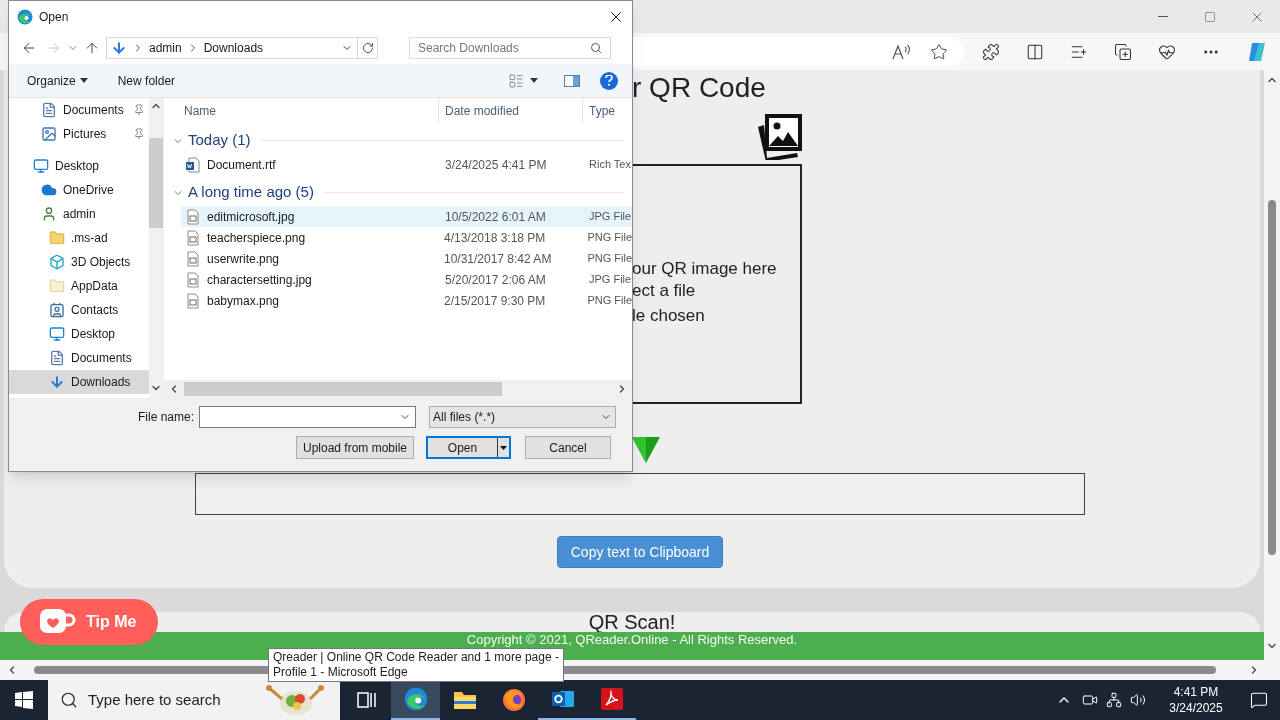 The image size is (1280, 720). What do you see at coordinates (1114, 700) in the screenshot?
I see `network-icon` at bounding box center [1114, 700].